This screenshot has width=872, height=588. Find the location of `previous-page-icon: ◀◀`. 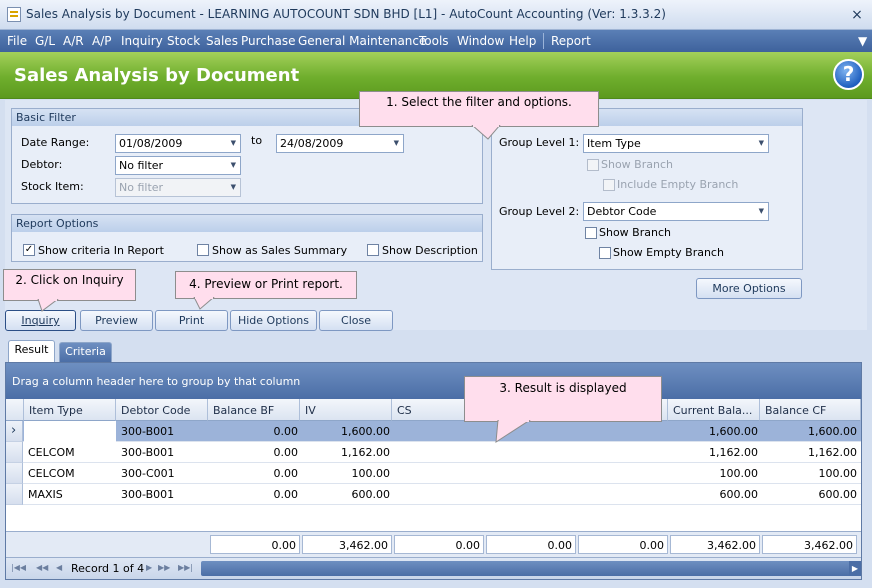

previous-page-icon: ◀◀ is located at coordinates (42, 567).